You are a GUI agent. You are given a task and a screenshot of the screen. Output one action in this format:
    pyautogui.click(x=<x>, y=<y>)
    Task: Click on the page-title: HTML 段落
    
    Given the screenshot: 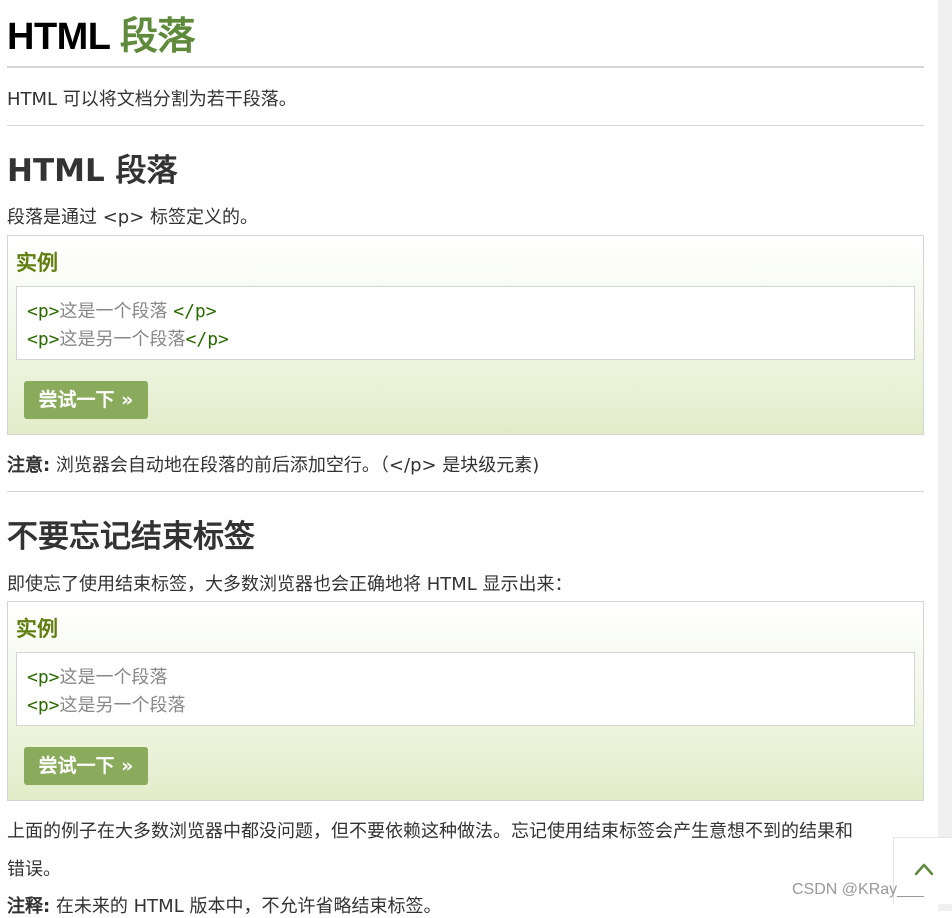 What is the action you would take?
    pyautogui.click(x=101, y=32)
    